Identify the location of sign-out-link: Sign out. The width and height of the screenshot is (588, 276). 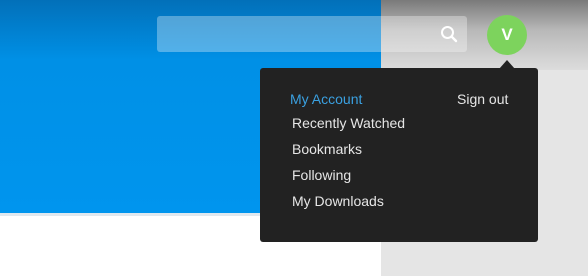
(482, 99).